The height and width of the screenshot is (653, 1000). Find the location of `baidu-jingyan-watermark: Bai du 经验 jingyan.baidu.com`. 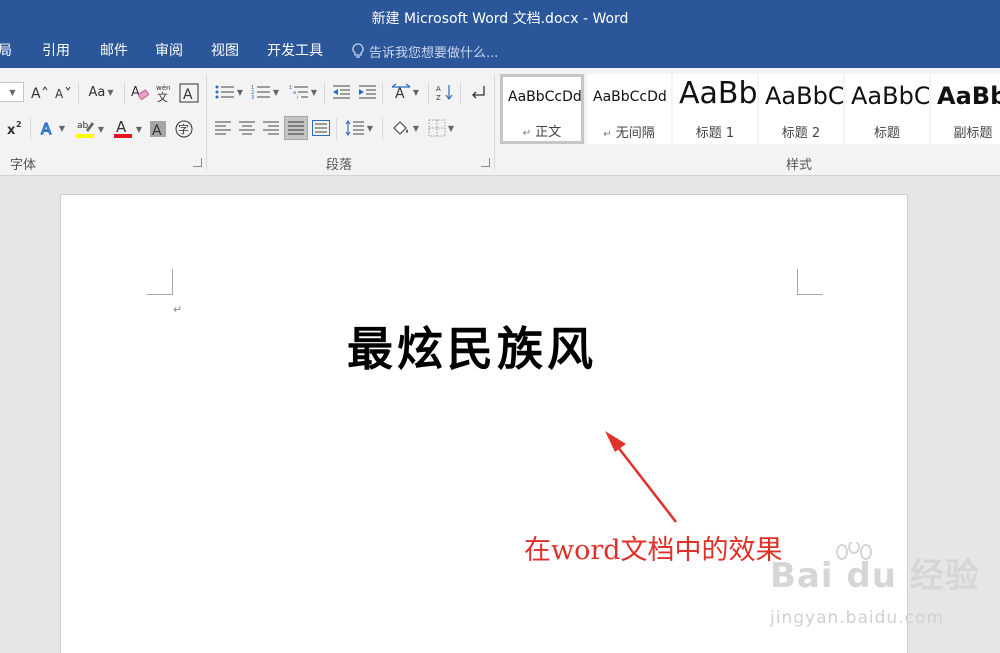

baidu-jingyan-watermark: Bai du 经验 jingyan.baidu.com is located at coordinates (882, 595).